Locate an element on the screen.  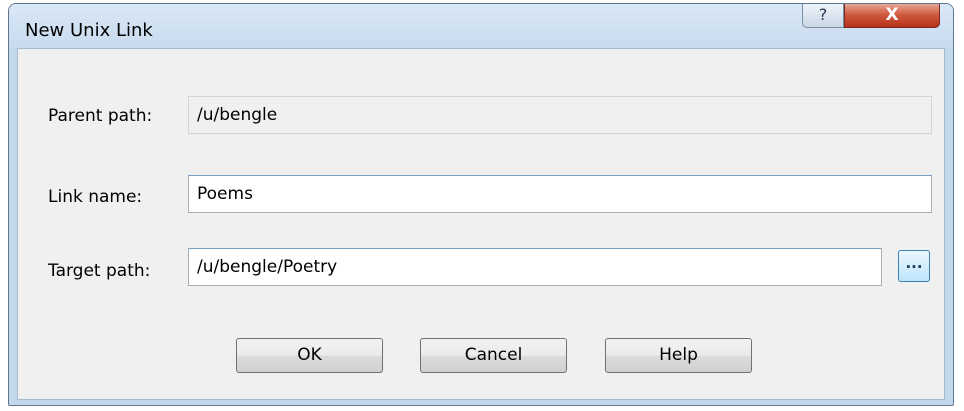
help-icon: ? is located at coordinates (823, 16).